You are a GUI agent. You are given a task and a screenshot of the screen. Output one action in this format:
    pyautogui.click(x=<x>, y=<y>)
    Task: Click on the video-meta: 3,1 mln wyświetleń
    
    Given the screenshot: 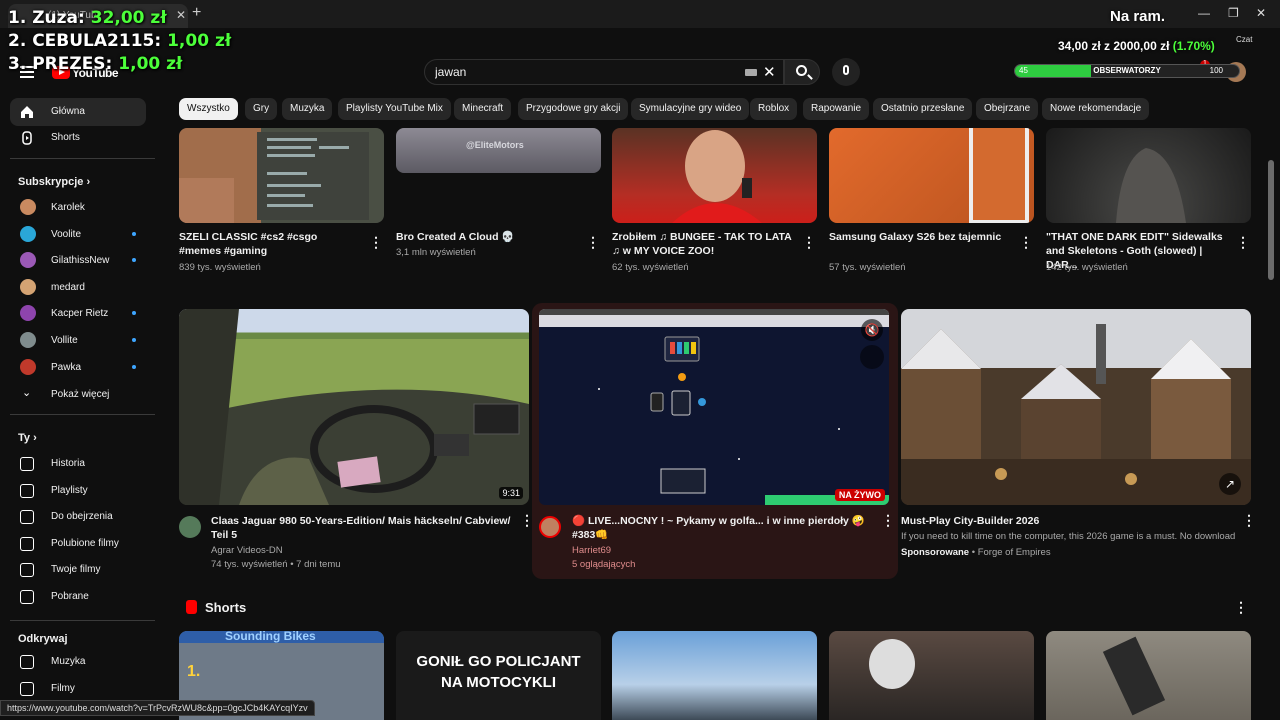 What is the action you would take?
    pyautogui.click(x=436, y=252)
    